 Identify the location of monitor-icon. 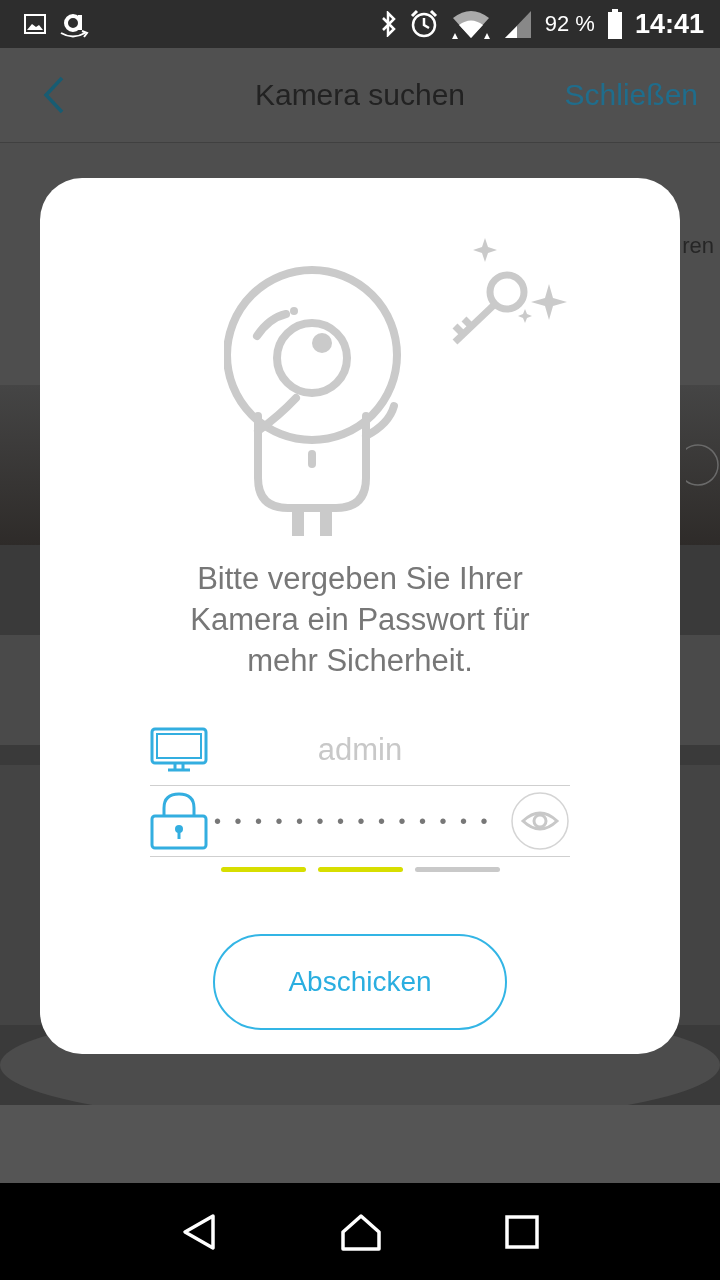
(179, 750).